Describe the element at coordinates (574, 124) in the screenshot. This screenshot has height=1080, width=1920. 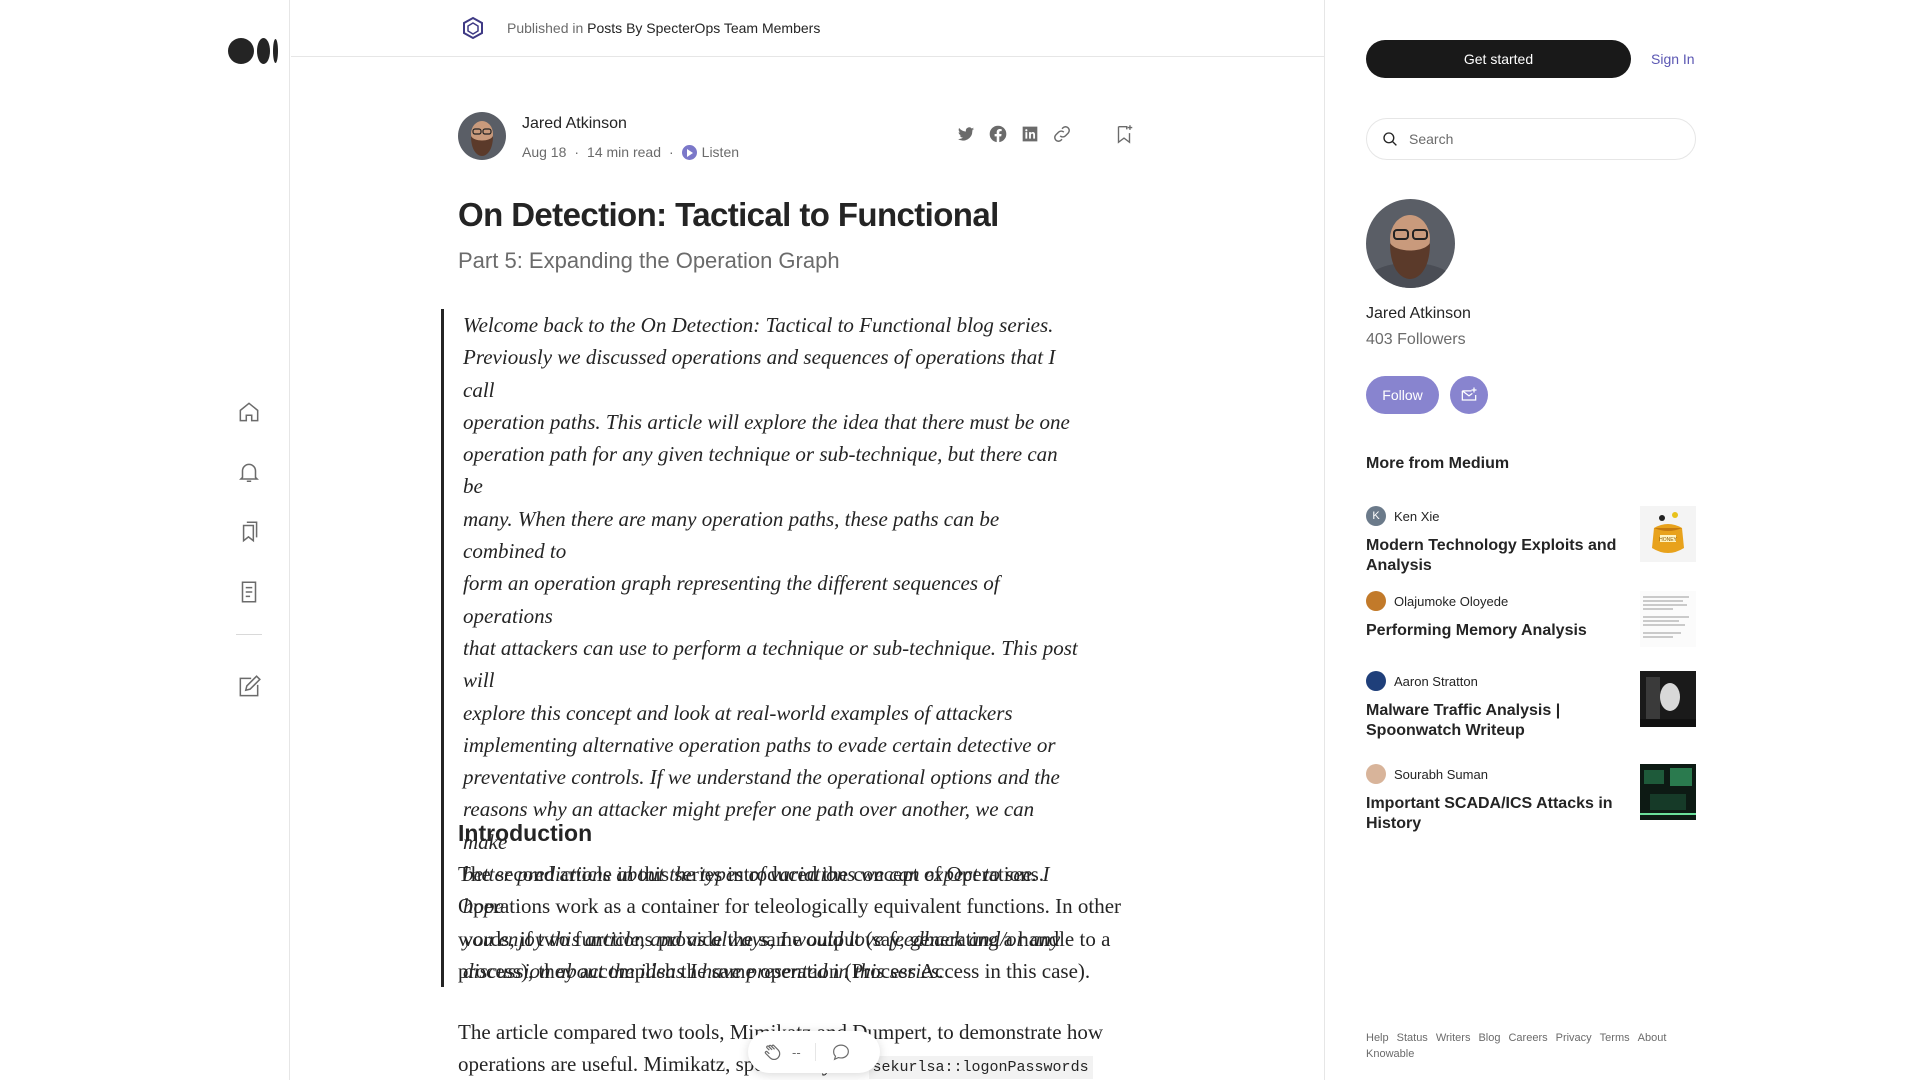
I see `author-name-link: Jared Atkinson` at that location.